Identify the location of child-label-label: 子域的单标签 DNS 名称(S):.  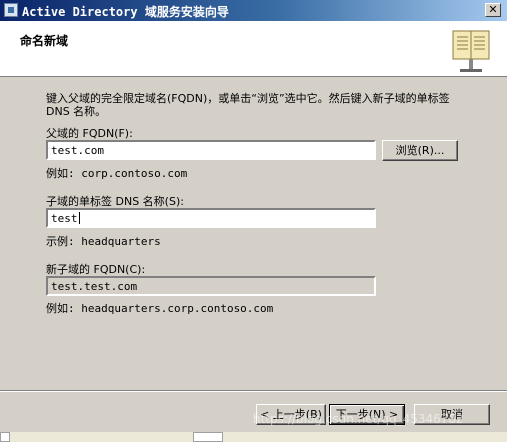
(115, 201).